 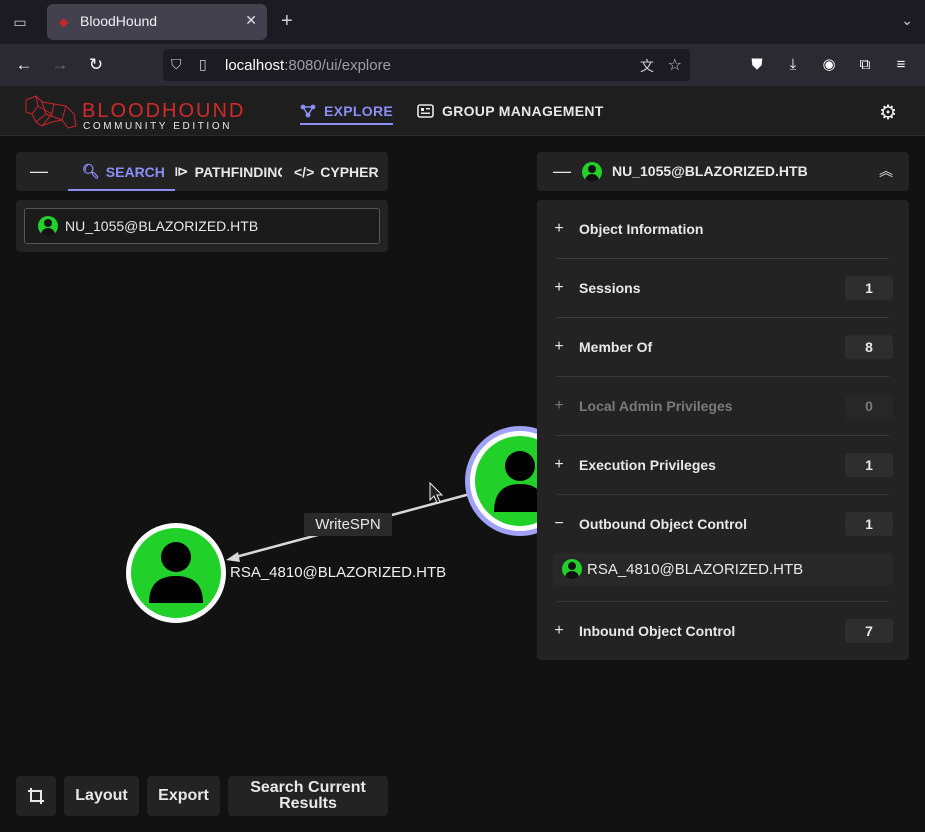 I want to click on crop-icon, so click(x=36, y=796).